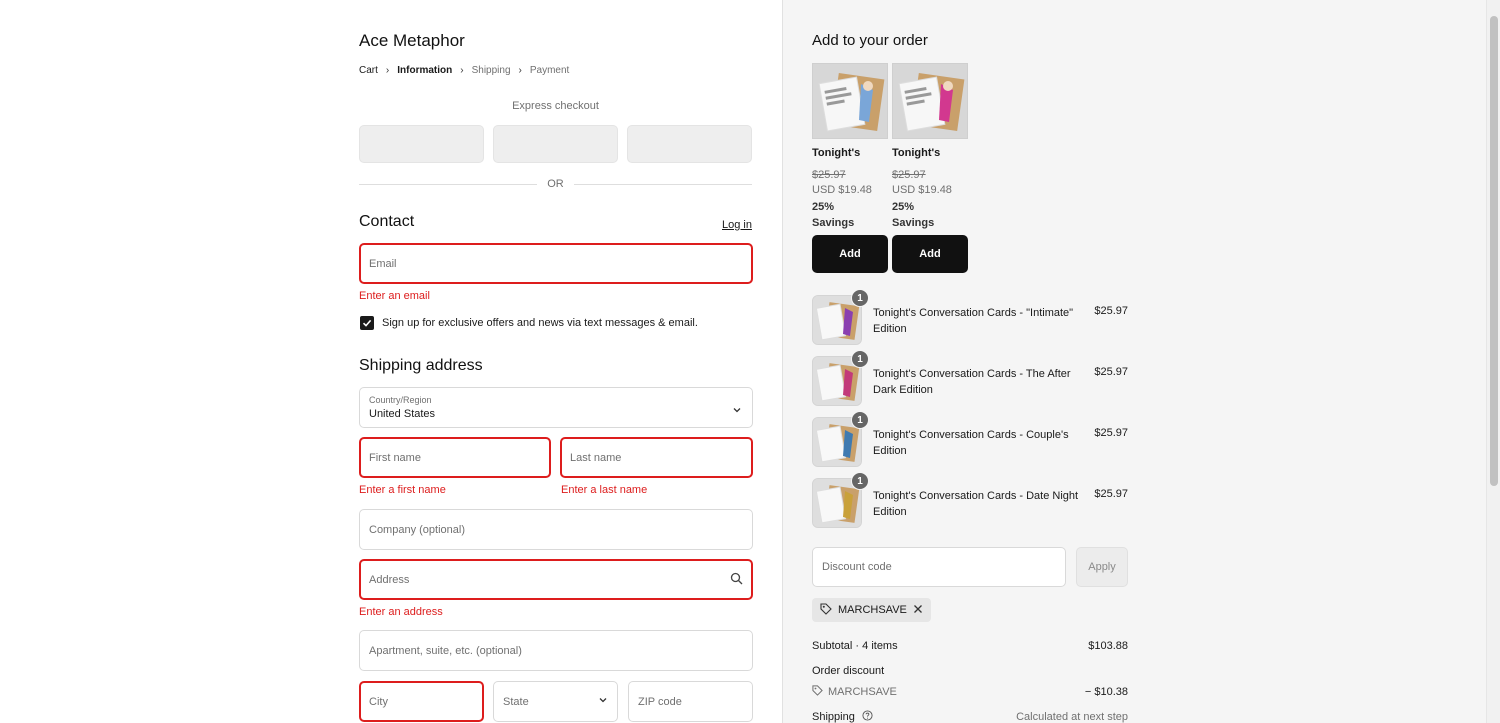  What do you see at coordinates (368, 70) in the screenshot?
I see `breadcrumb-cart: Cart` at bounding box center [368, 70].